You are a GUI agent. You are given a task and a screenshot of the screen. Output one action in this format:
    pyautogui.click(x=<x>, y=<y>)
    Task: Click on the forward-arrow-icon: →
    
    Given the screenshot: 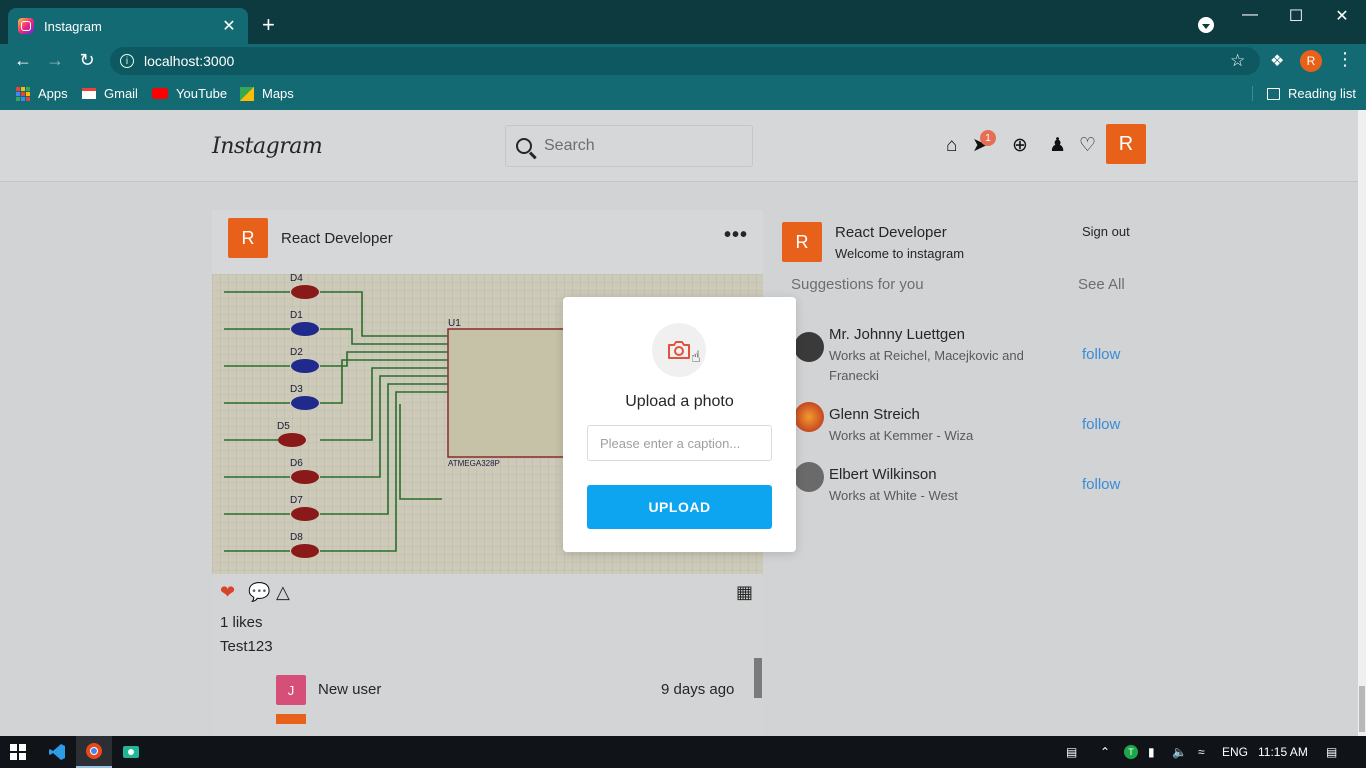 What is the action you would take?
    pyautogui.click(x=55, y=60)
    